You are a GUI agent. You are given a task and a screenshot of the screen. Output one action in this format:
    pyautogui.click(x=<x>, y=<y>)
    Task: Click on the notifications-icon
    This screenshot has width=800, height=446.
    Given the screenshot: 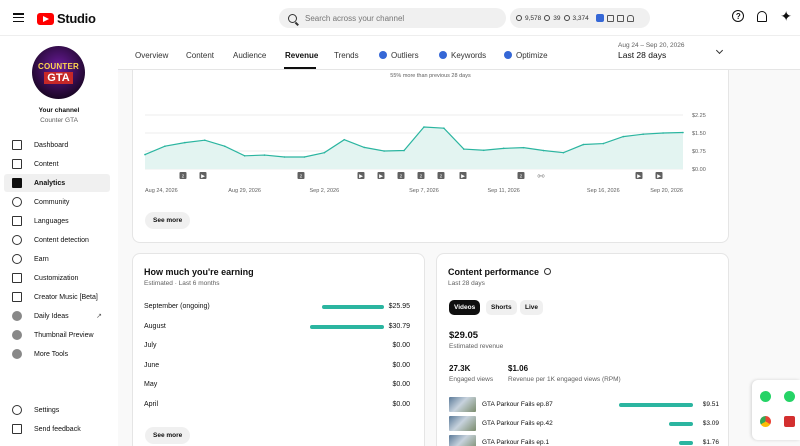 What is the action you would take?
    pyautogui.click(x=762, y=16)
    